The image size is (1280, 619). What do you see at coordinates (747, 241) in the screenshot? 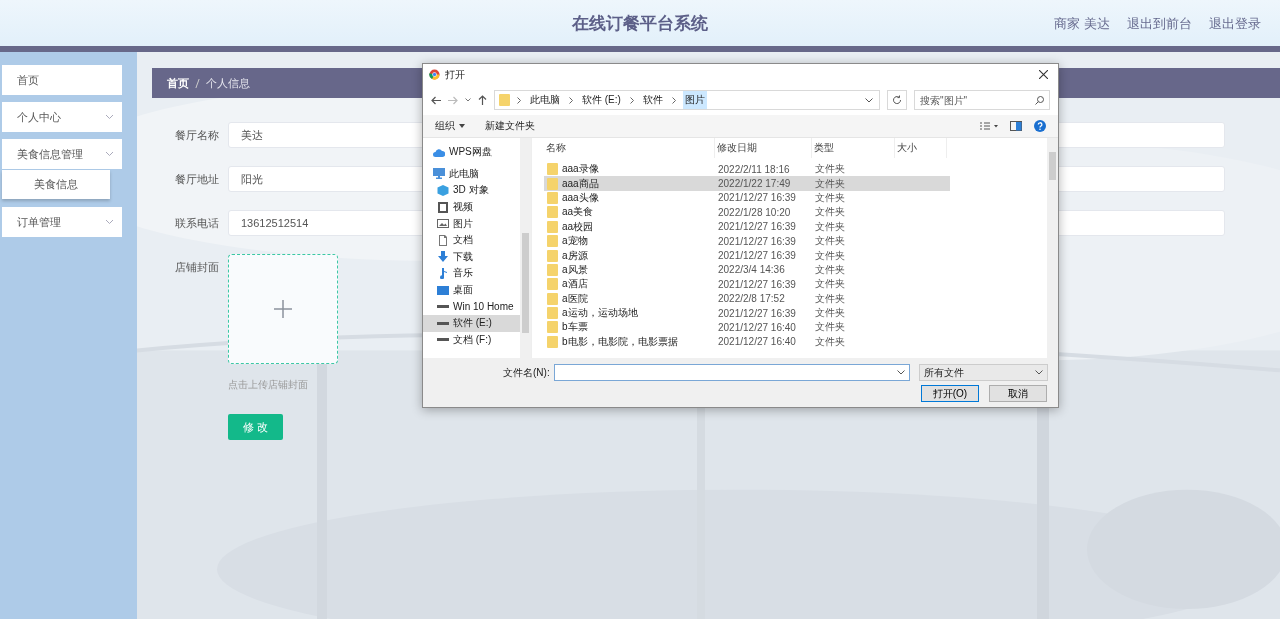
I see `file-row: a宠物 2021/12/27 16:39 文件夹` at bounding box center [747, 241].